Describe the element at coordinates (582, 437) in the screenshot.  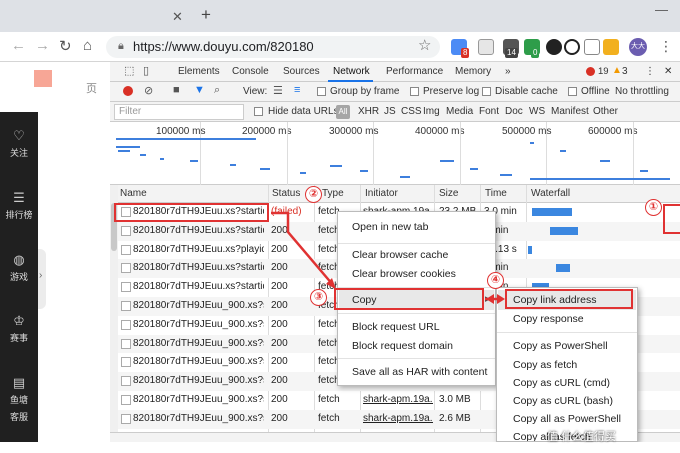
I see `watermark: 值 什么值得买` at that location.